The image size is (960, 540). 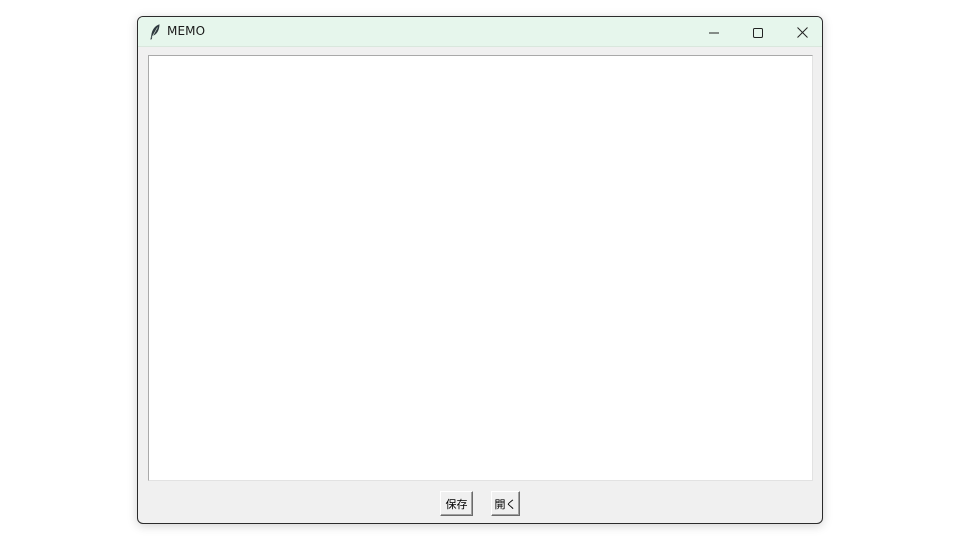 What do you see at coordinates (456, 503) in the screenshot?
I see `save-button: 保存` at bounding box center [456, 503].